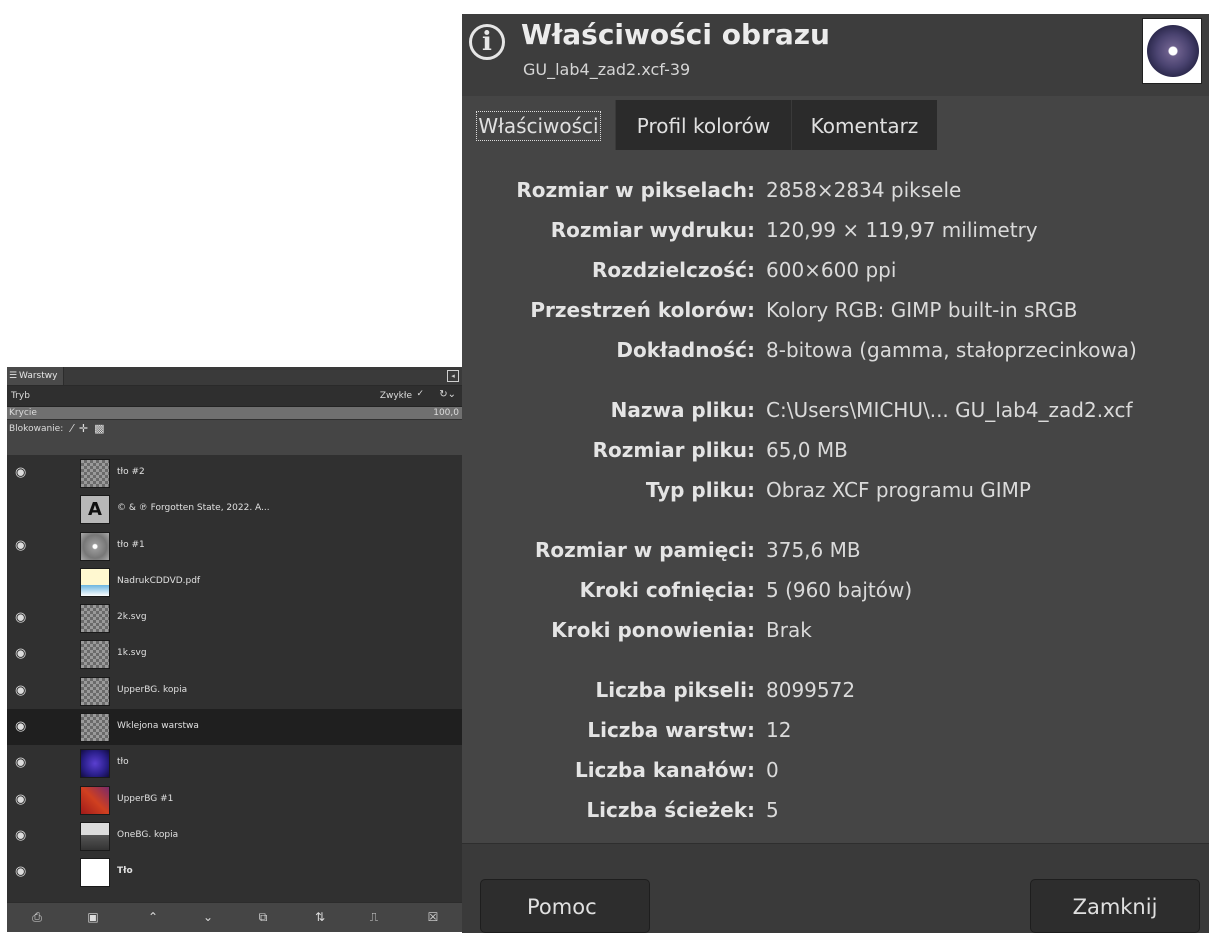 The height and width of the screenshot is (934, 1209). Describe the element at coordinates (152, 689) in the screenshot. I see `layer-name: UpperBG. kopia` at that location.